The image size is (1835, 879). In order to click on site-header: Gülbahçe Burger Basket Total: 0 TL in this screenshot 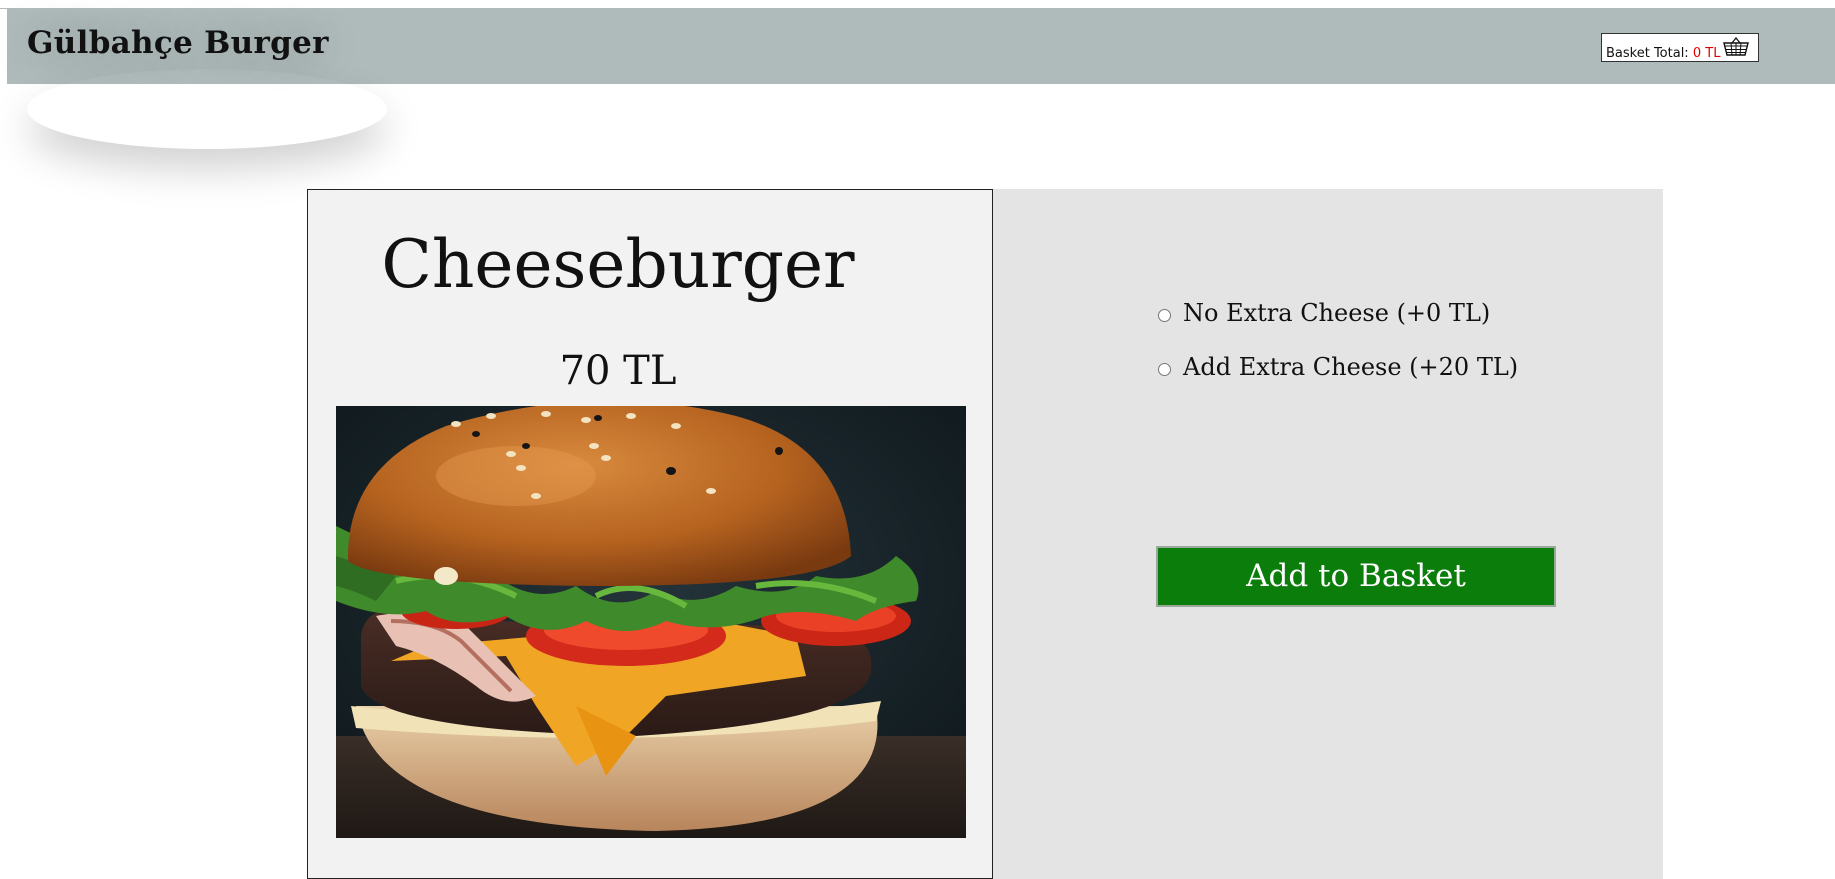, I will do `click(921, 46)`.